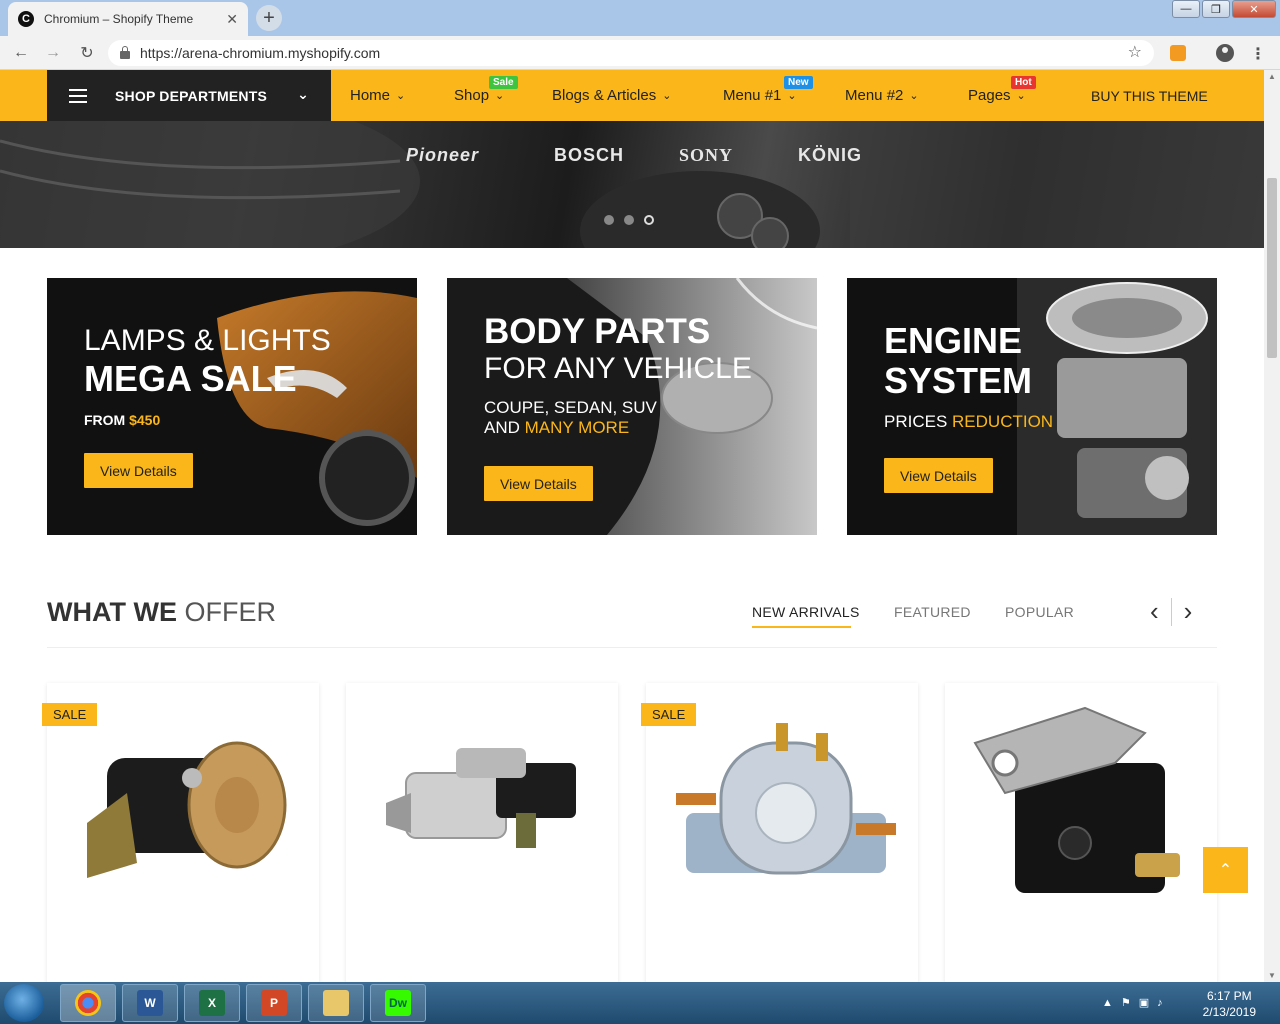 This screenshot has width=1280, height=1024. I want to click on back-to-top-button: ⌃, so click(1225, 870).